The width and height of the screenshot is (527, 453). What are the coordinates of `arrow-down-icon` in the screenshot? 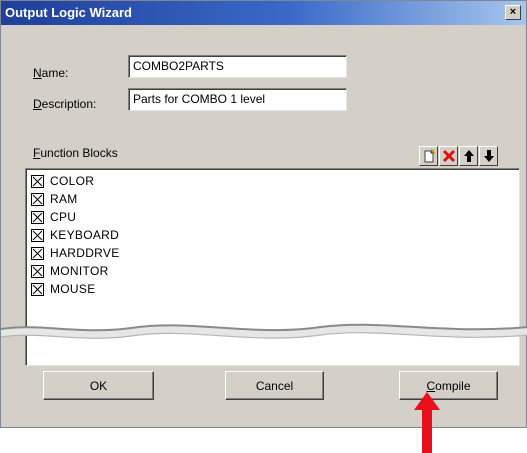 It's located at (488, 156).